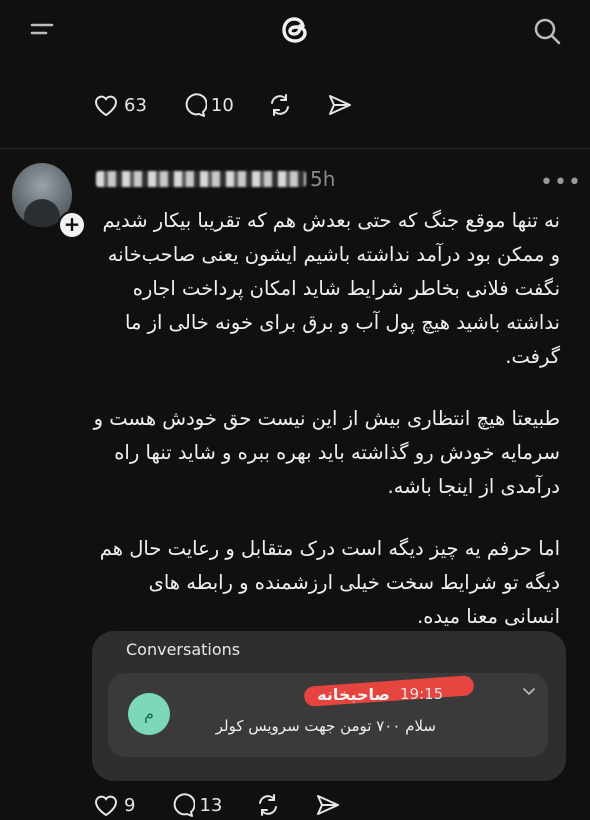 Image resolution: width=590 pixels, height=820 pixels. What do you see at coordinates (149, 714) in the screenshot?
I see `contact-avatar: م` at bounding box center [149, 714].